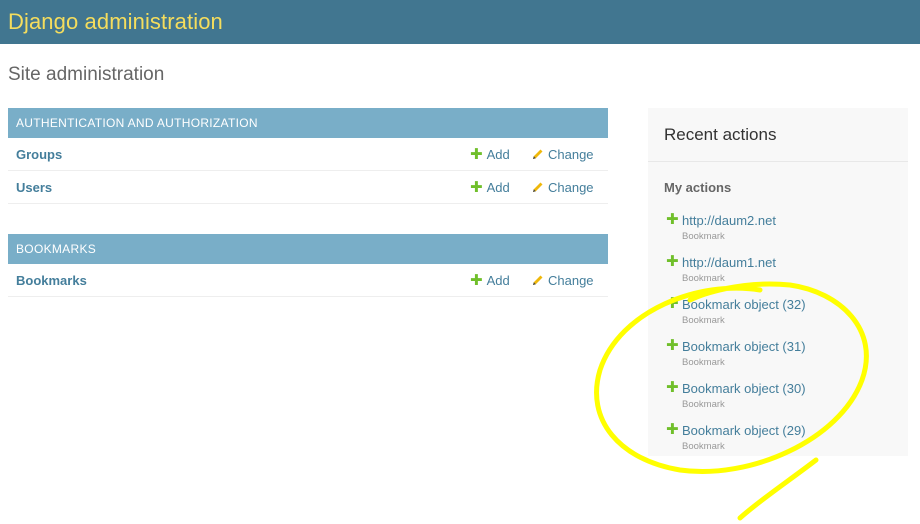 Image resolution: width=920 pixels, height=524 pixels. Describe the element at coordinates (115, 22) in the screenshot. I see `site-brand-link: Django administration` at that location.